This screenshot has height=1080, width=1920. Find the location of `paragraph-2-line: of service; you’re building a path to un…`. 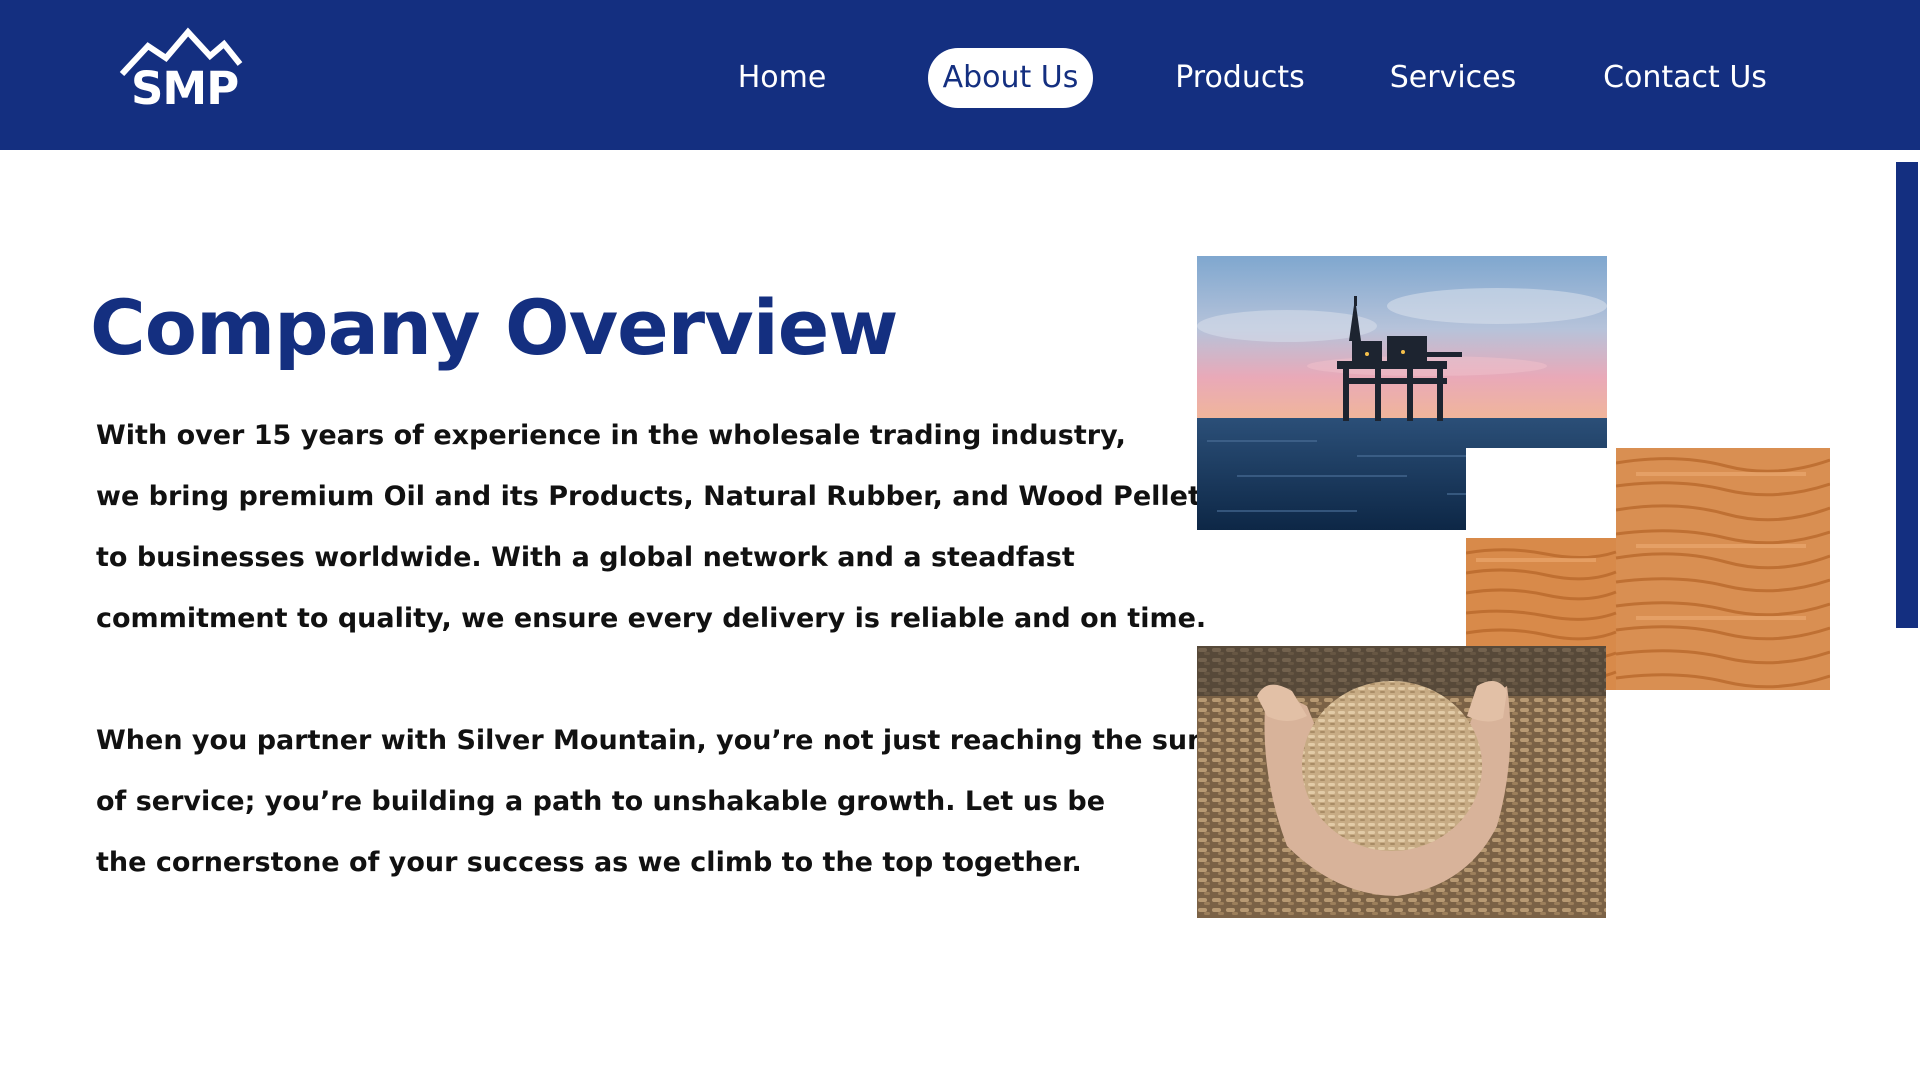

paragraph-2-line: of service; you’re building a path to un… is located at coordinates (601, 801).